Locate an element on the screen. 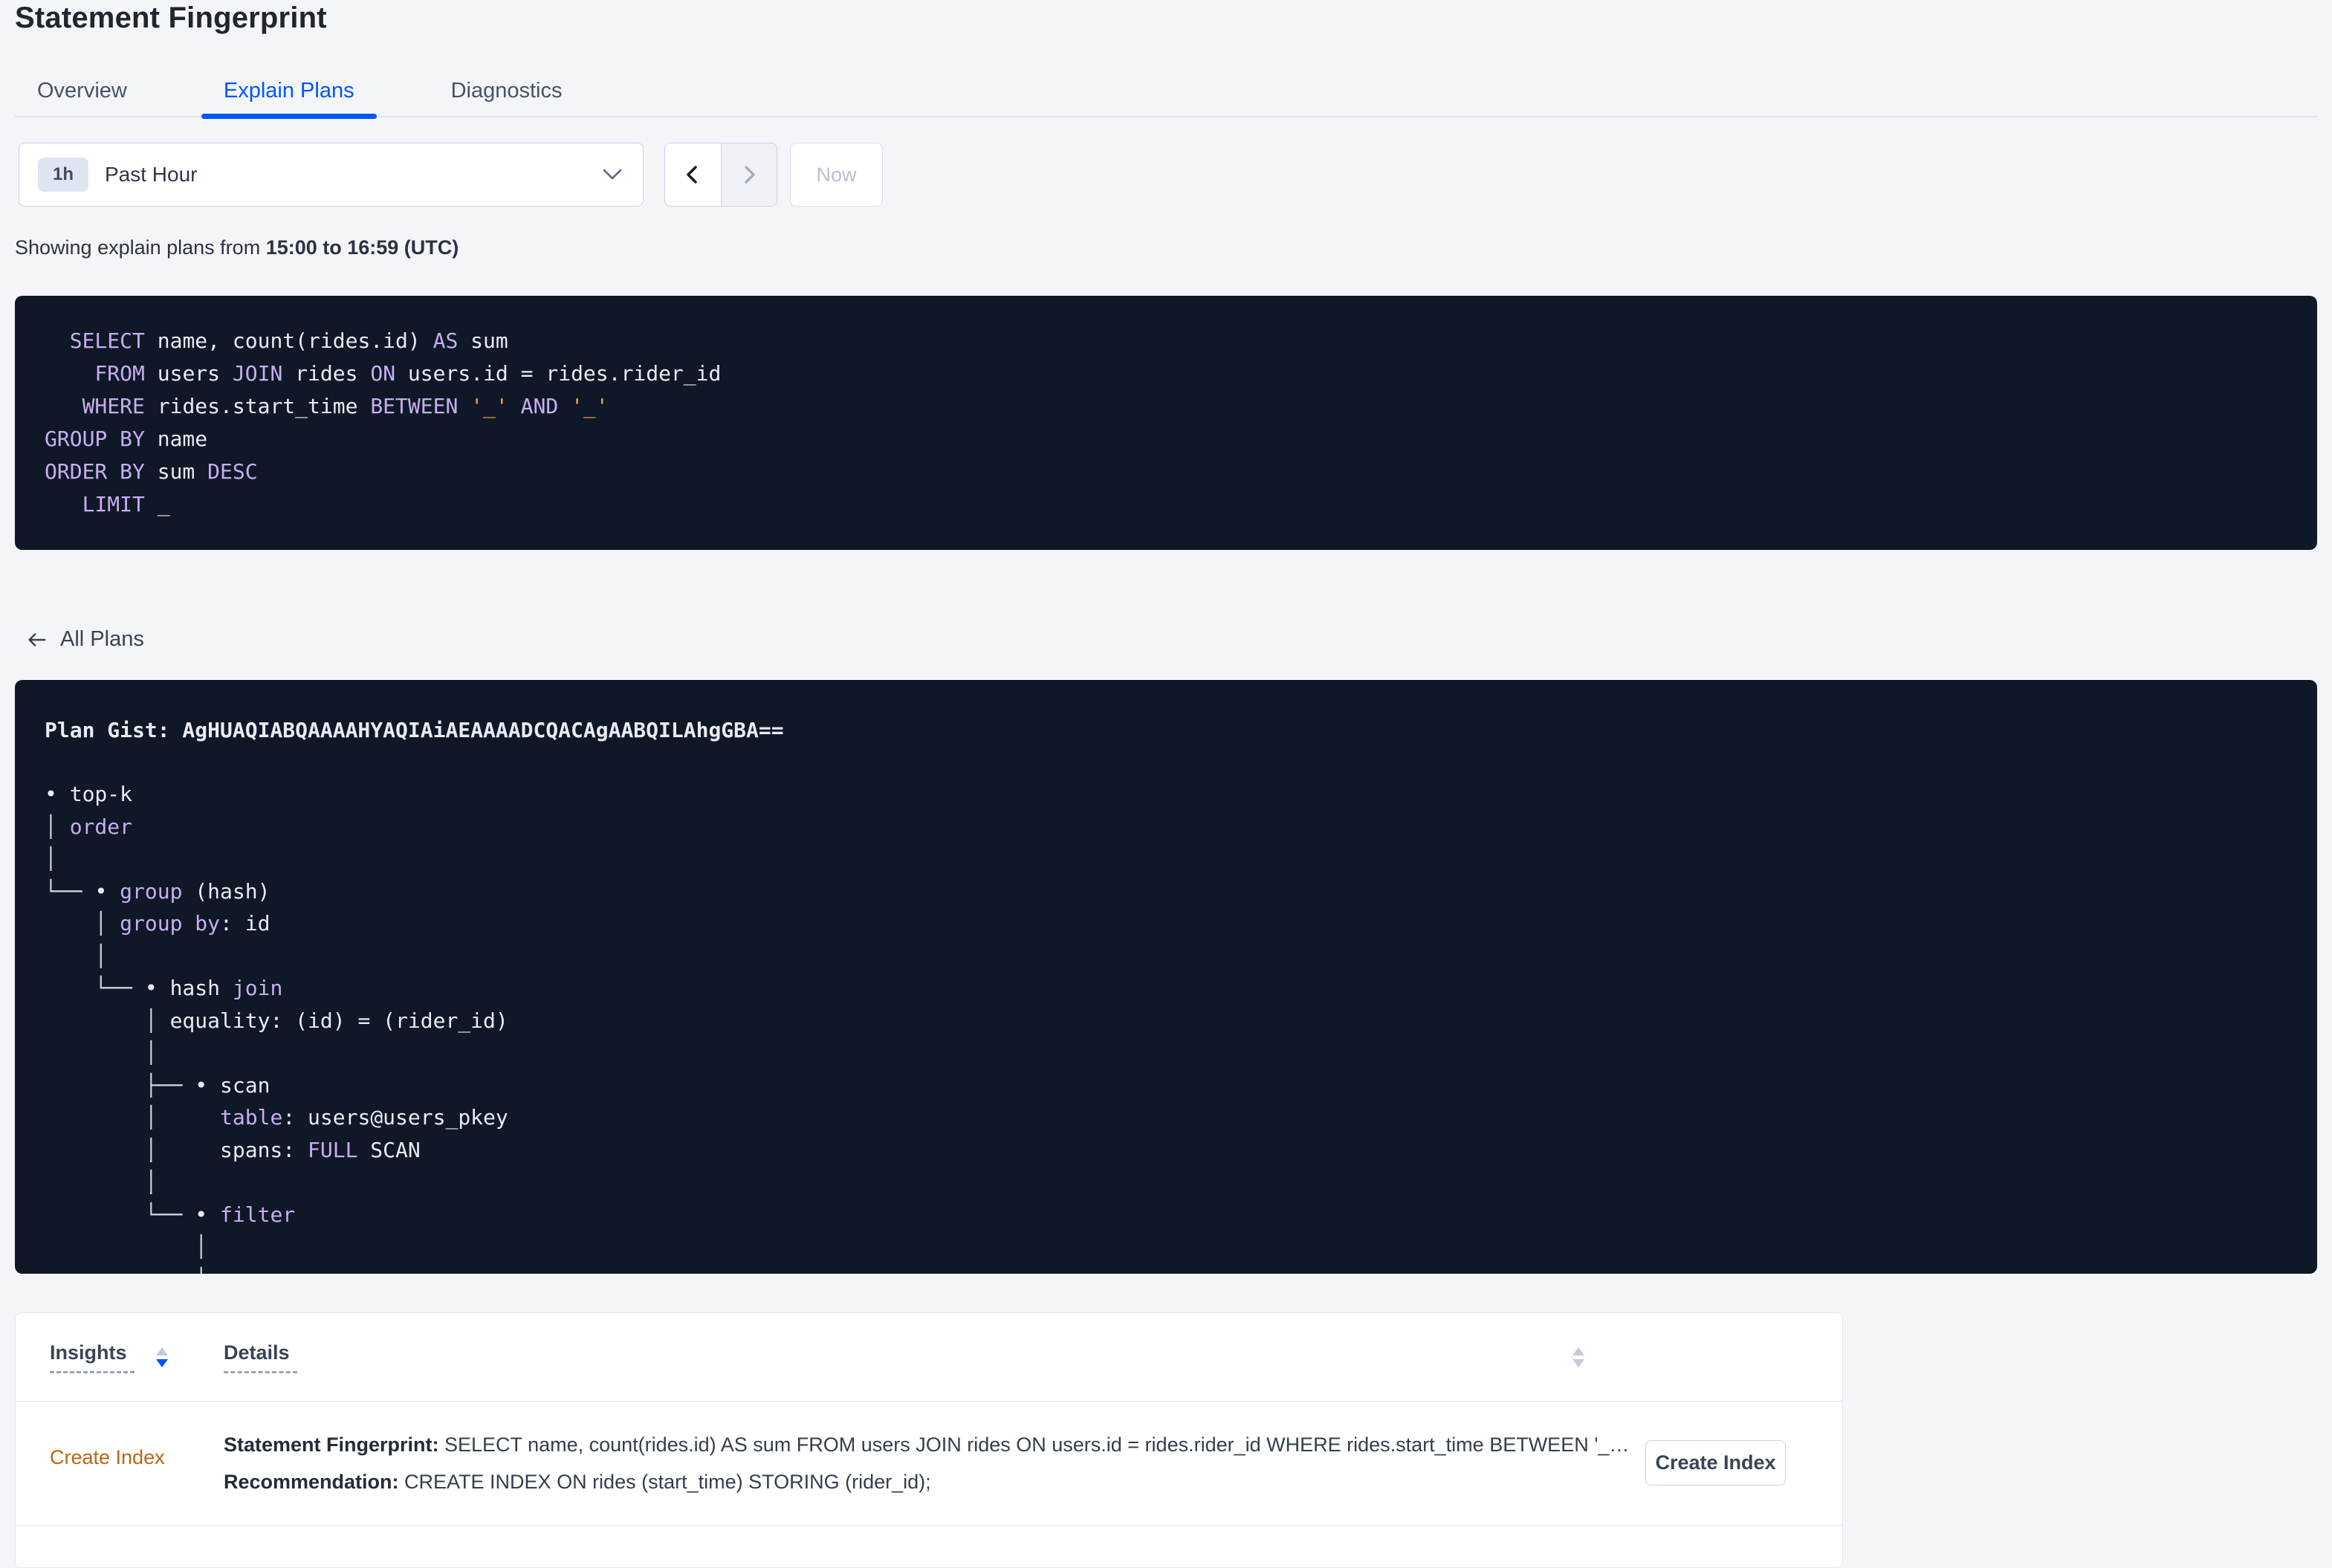 The width and height of the screenshot is (2332, 1568). interval-badge: 1h is located at coordinates (63, 175).